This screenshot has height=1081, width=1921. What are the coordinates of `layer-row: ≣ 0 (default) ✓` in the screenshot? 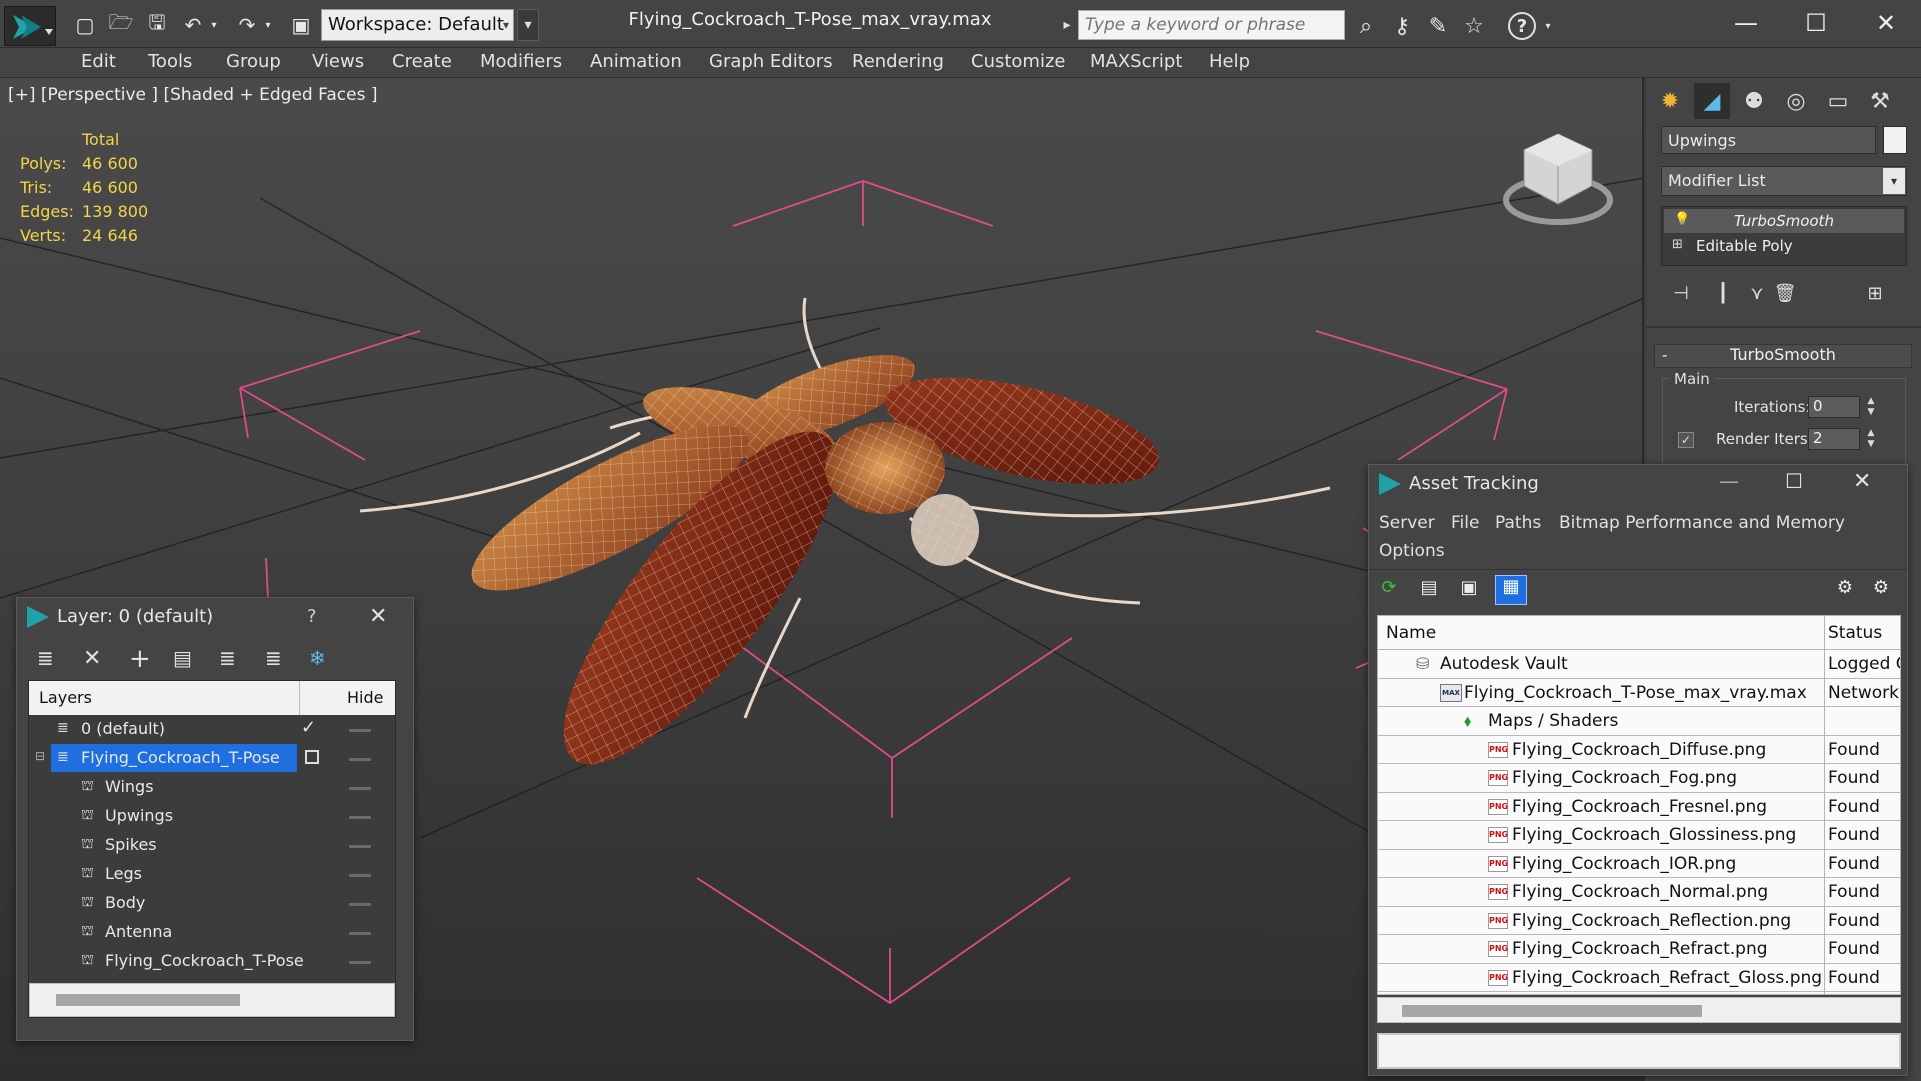 It's located at (212, 729).